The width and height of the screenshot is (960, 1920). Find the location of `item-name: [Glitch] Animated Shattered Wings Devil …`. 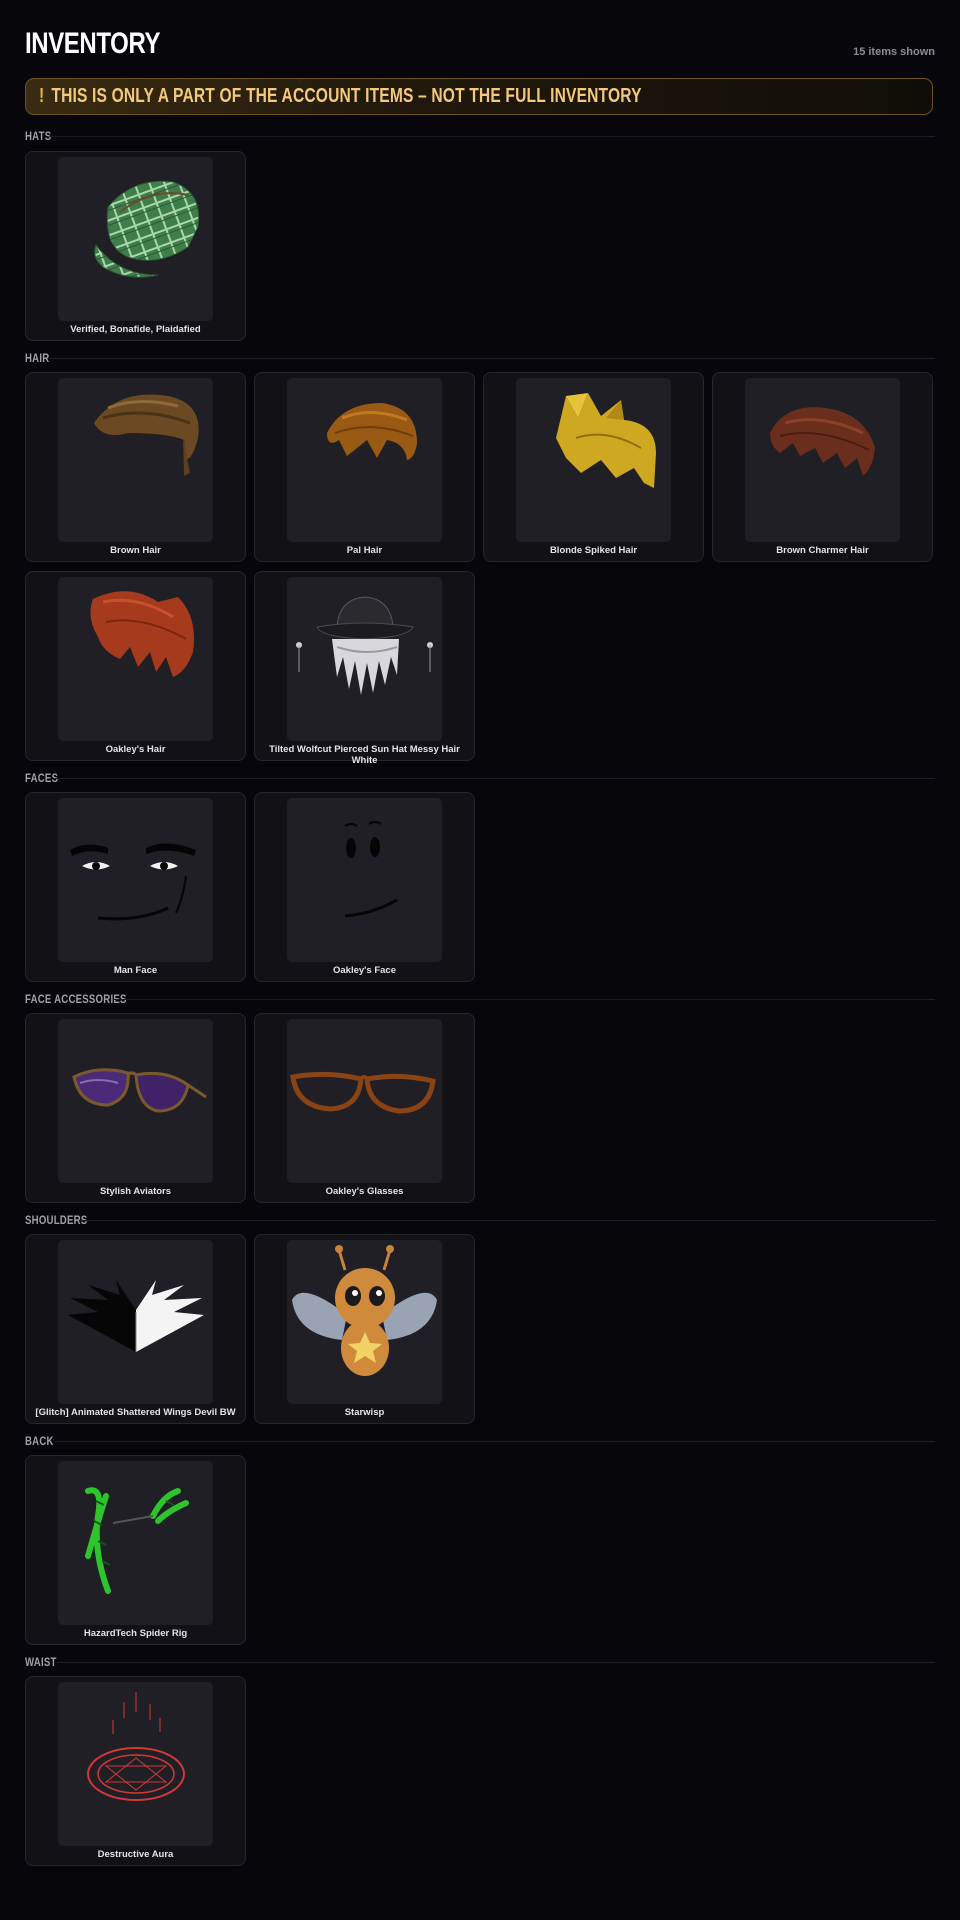

item-name: [Glitch] Animated Shattered Wings Devil … is located at coordinates (135, 1412).